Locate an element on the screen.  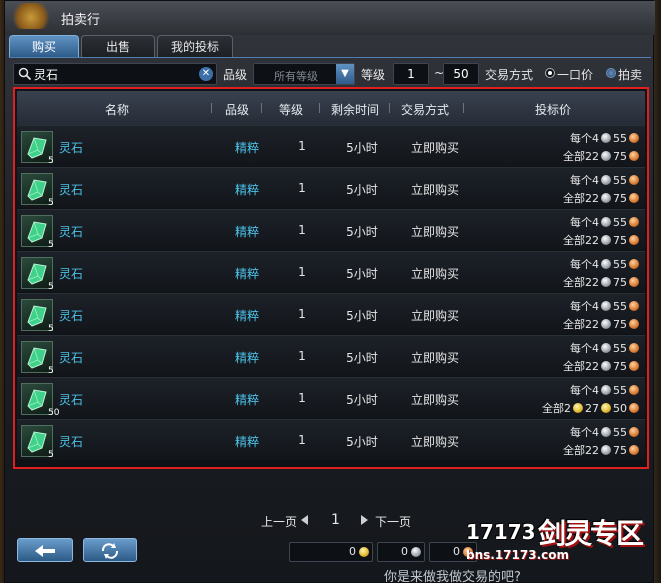
col-bid-price: 投标价 is located at coordinates (553, 109).